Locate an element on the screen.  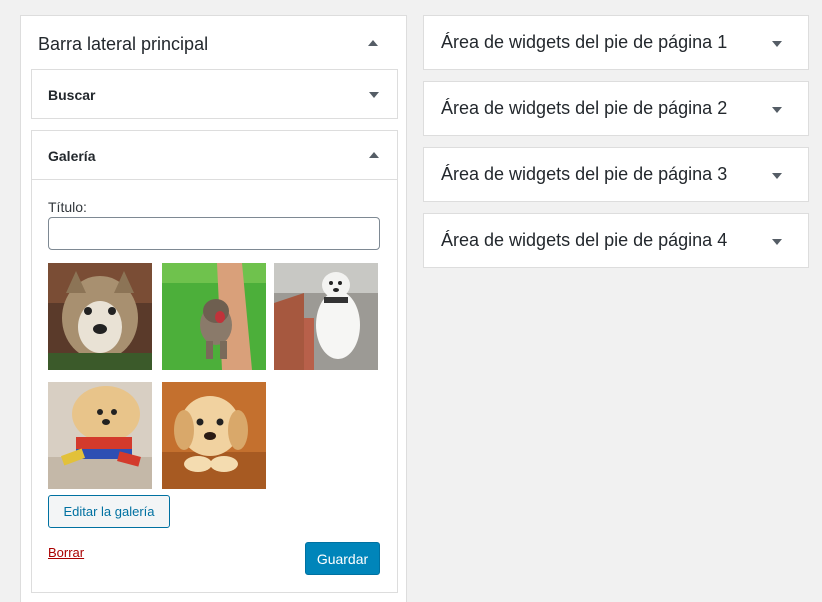
footer-area-2: Área de widgets del pie de página 2 is located at coordinates (616, 108).